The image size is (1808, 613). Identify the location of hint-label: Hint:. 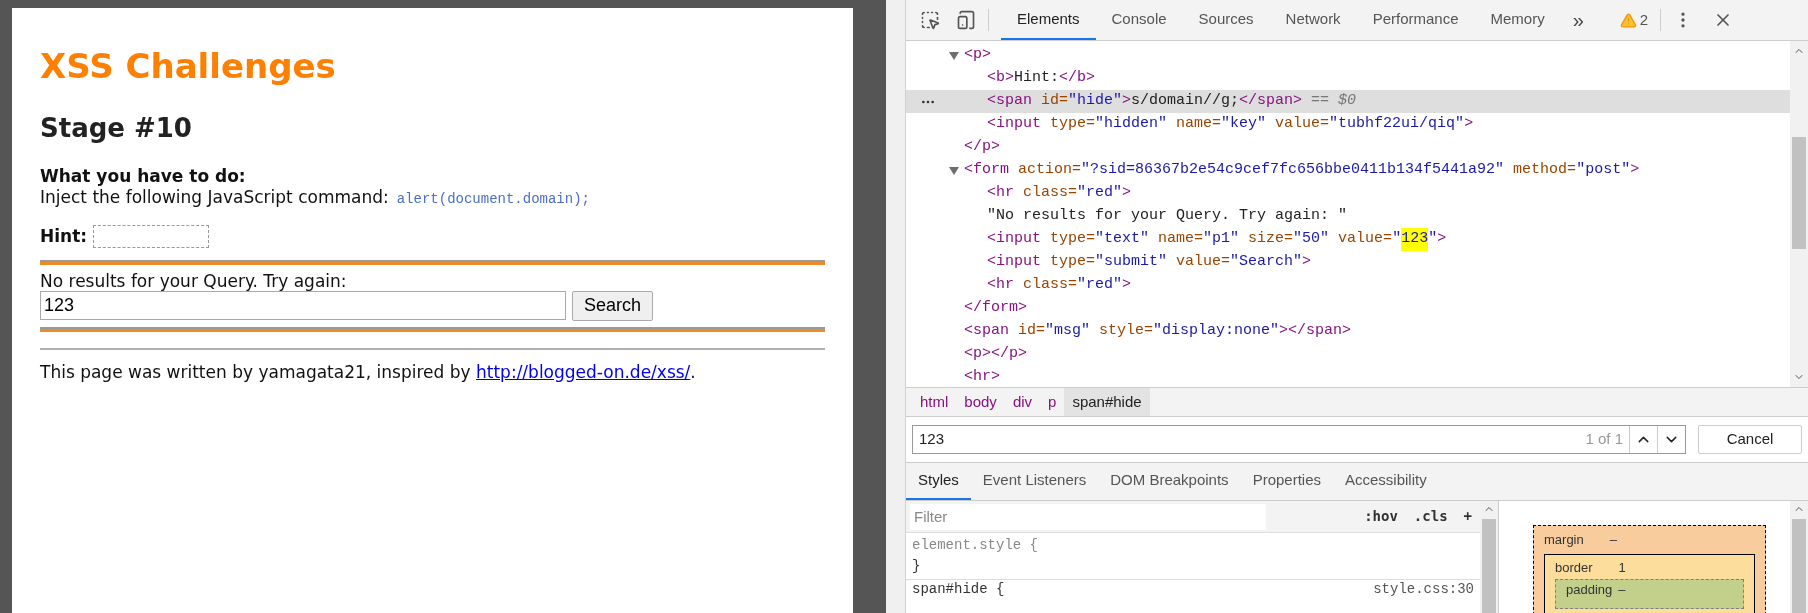
(64, 236).